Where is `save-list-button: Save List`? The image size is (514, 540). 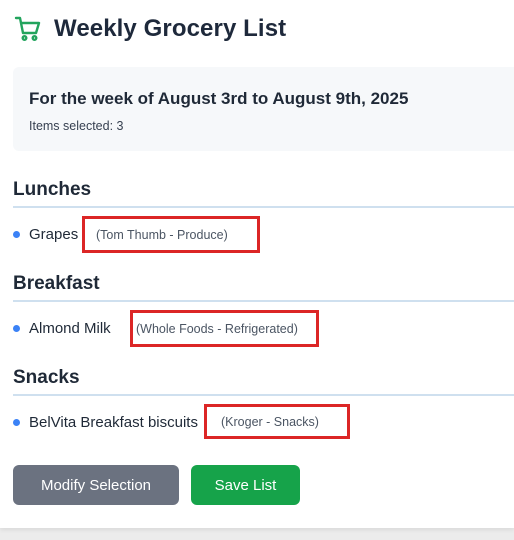
save-list-button: Save List is located at coordinates (245, 485).